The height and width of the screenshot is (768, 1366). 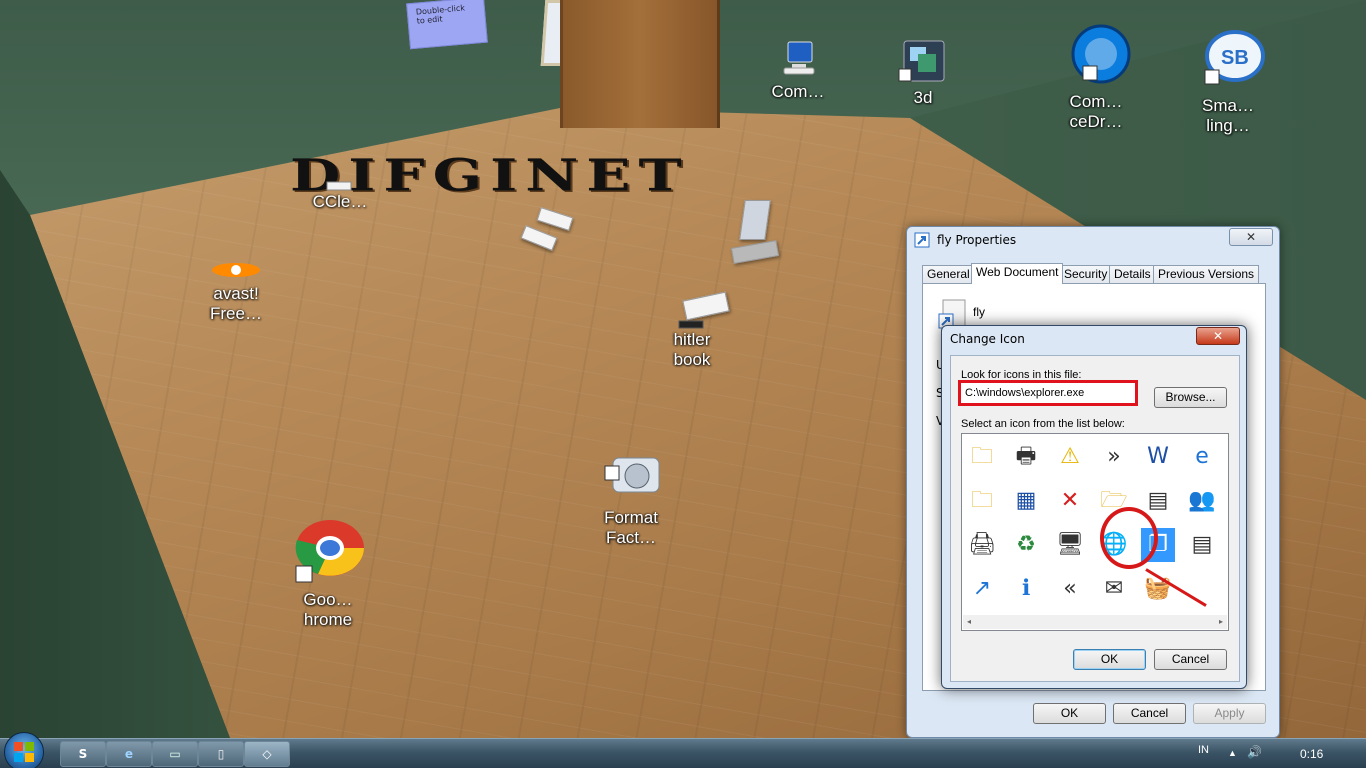 I want to click on tab-security: Security, so click(x=1086, y=274).